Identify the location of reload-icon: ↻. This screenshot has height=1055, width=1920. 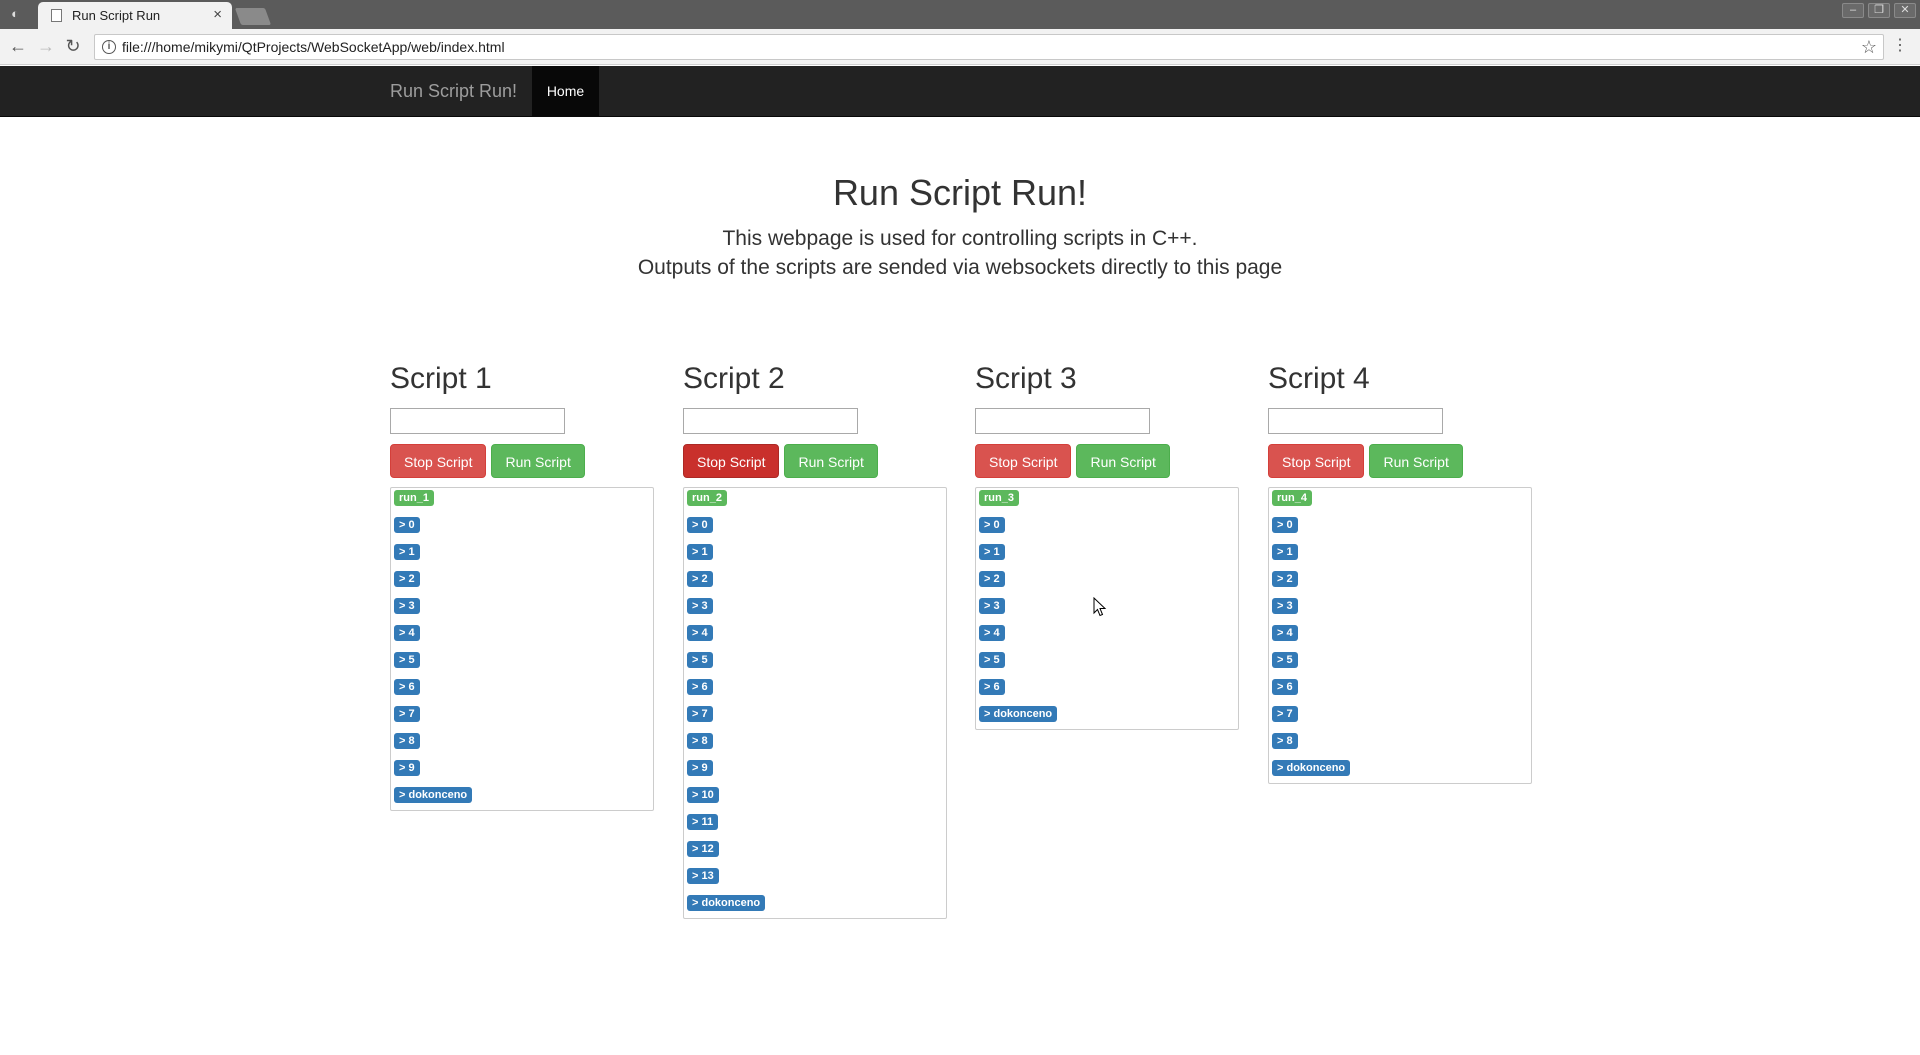
(73, 46).